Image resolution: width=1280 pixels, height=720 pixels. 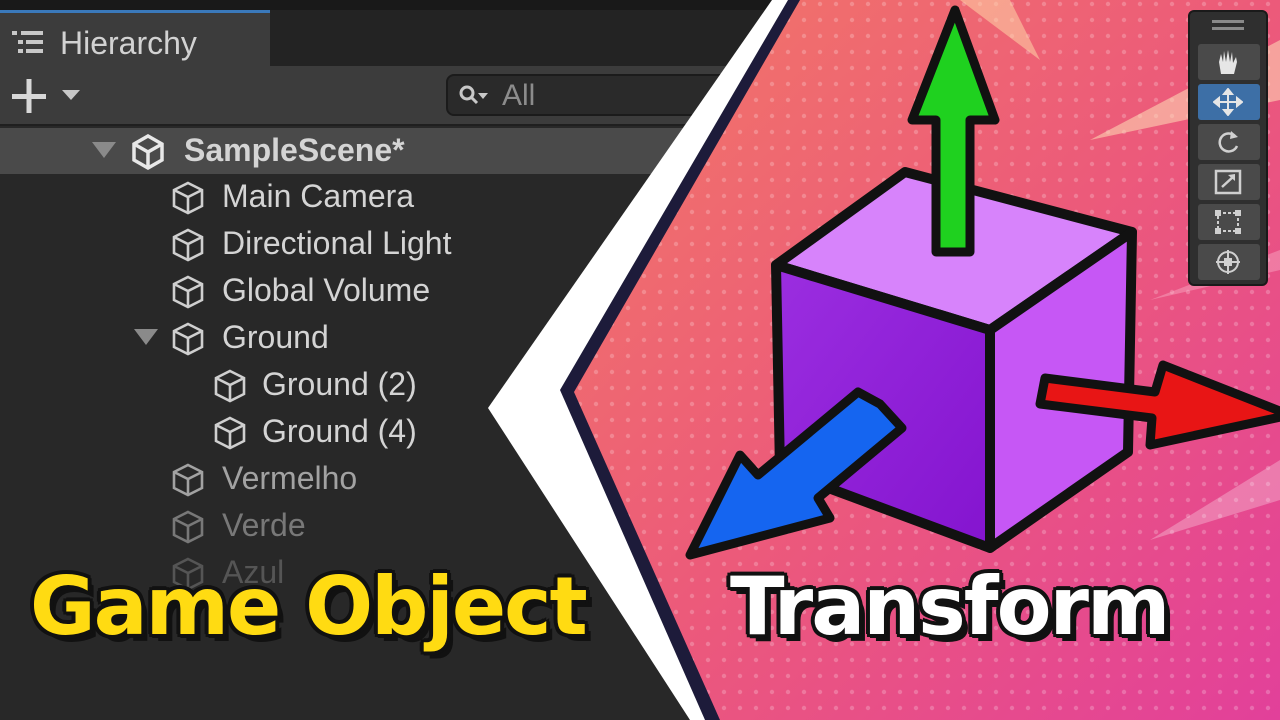 I want to click on rotate-tool-button, so click(x=1229, y=142).